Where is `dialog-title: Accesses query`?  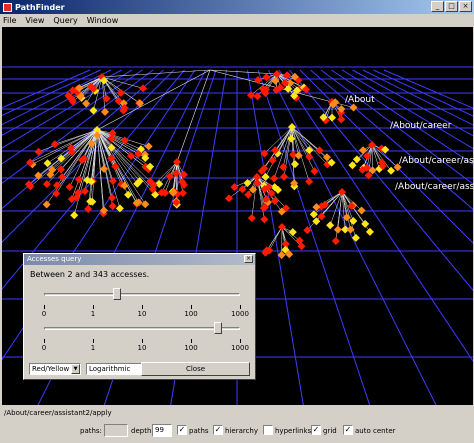 dialog-title: Accesses query is located at coordinates (54, 259).